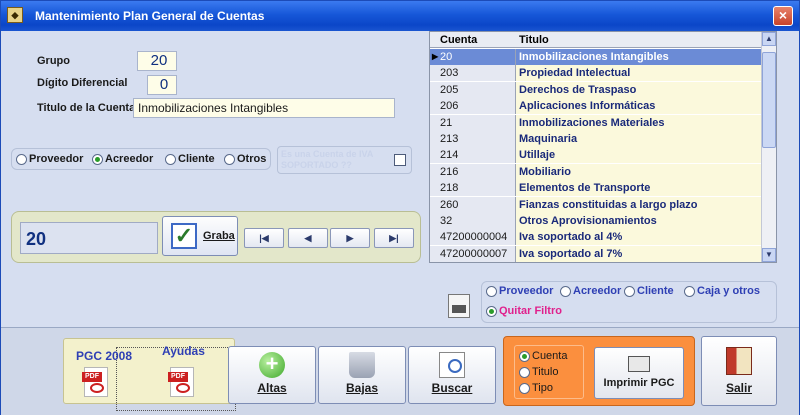 This screenshot has height=415, width=800. I want to click on radio-proveedor: Proveedor, so click(49, 159).